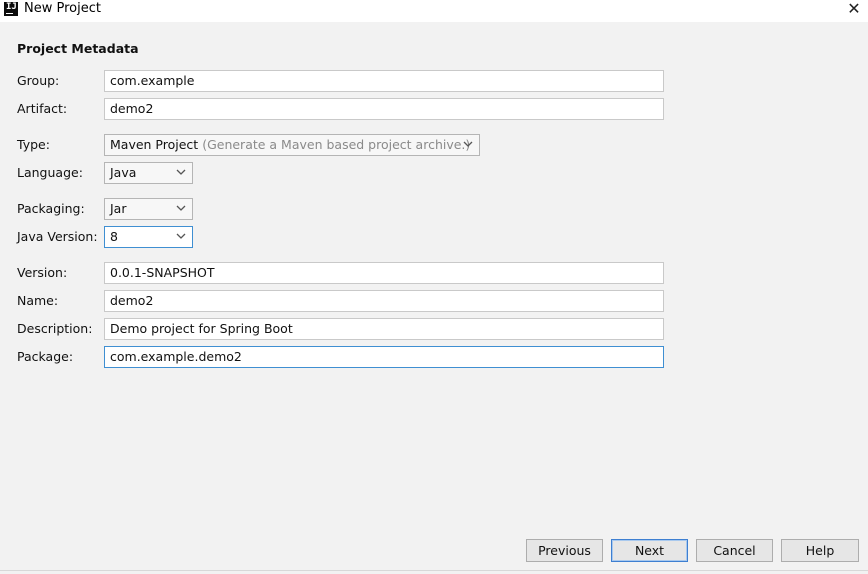 The image size is (868, 574). I want to click on version-label: Version:, so click(42, 272).